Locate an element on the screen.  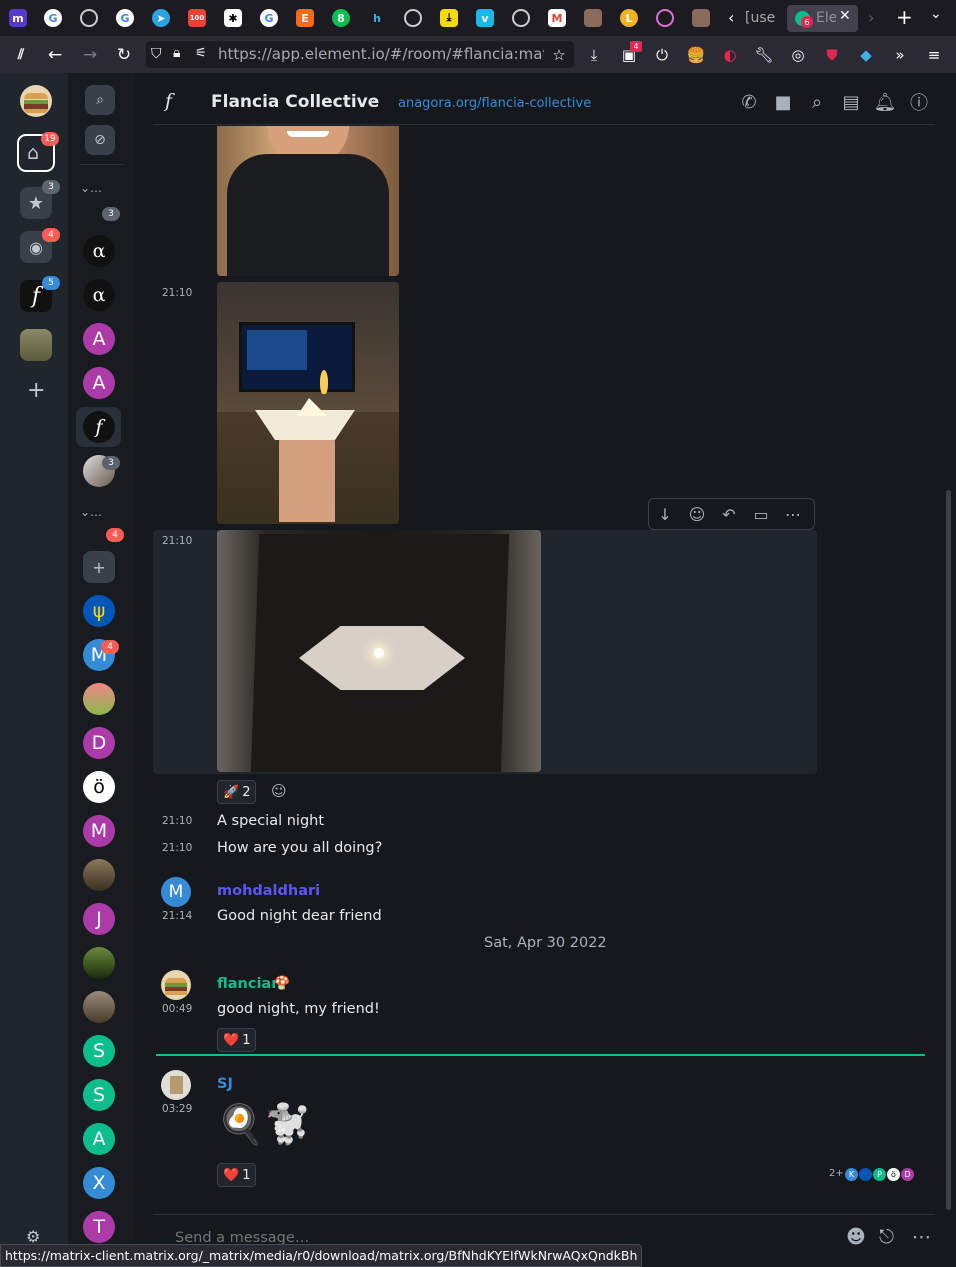
tab-label: [use is located at coordinates (760, 18).